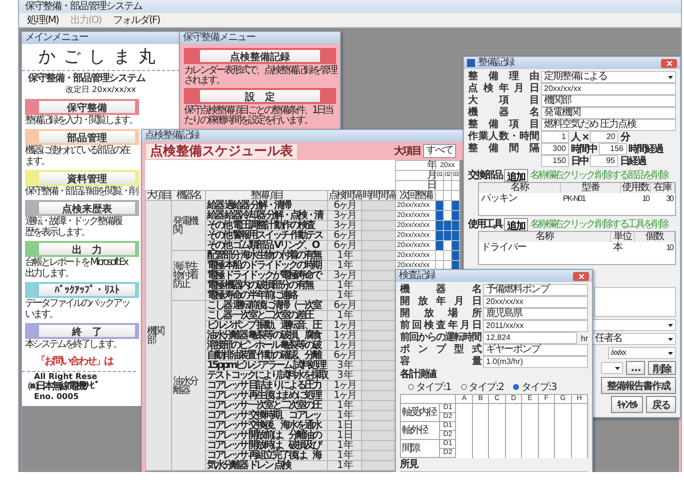 The height and width of the screenshot is (484, 684). Describe the element at coordinates (419, 375) in the screenshot. I see `section-label: 各計測値` at that location.